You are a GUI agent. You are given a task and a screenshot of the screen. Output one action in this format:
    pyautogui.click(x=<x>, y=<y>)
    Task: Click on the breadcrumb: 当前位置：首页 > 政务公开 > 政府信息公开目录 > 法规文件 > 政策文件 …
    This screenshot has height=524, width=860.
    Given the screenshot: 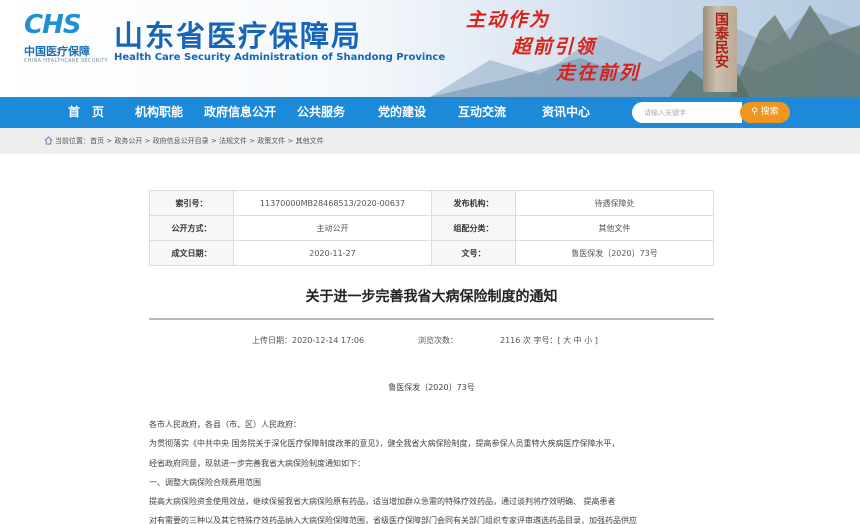 What is the action you would take?
    pyautogui.click(x=189, y=141)
    